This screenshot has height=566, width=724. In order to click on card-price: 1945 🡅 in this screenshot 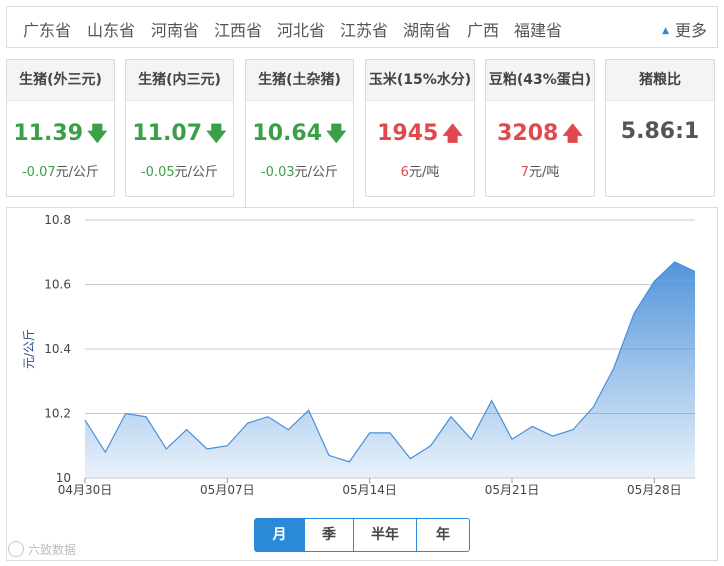, I will do `click(420, 136)`.